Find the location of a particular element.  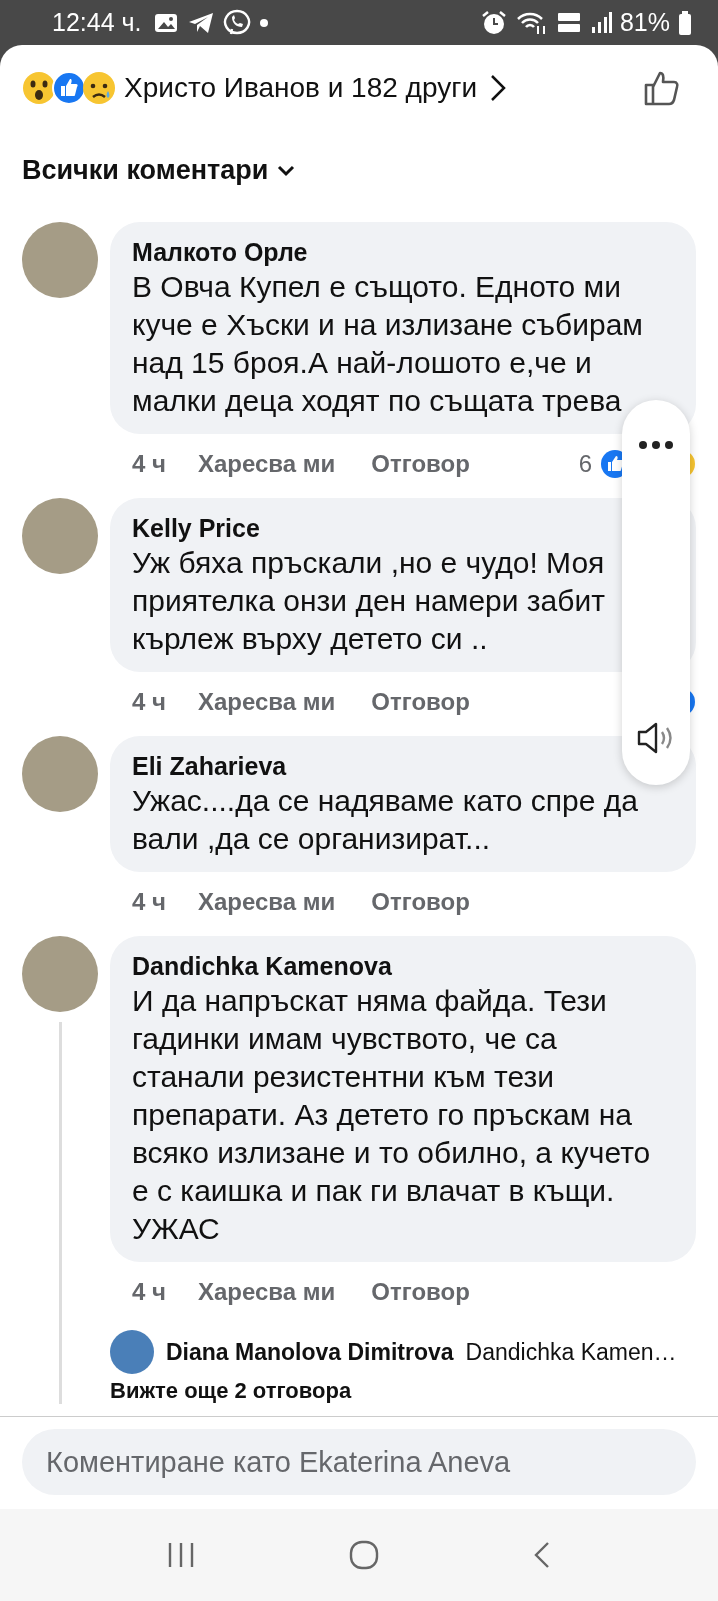

home-icon is located at coordinates (364, 1555).